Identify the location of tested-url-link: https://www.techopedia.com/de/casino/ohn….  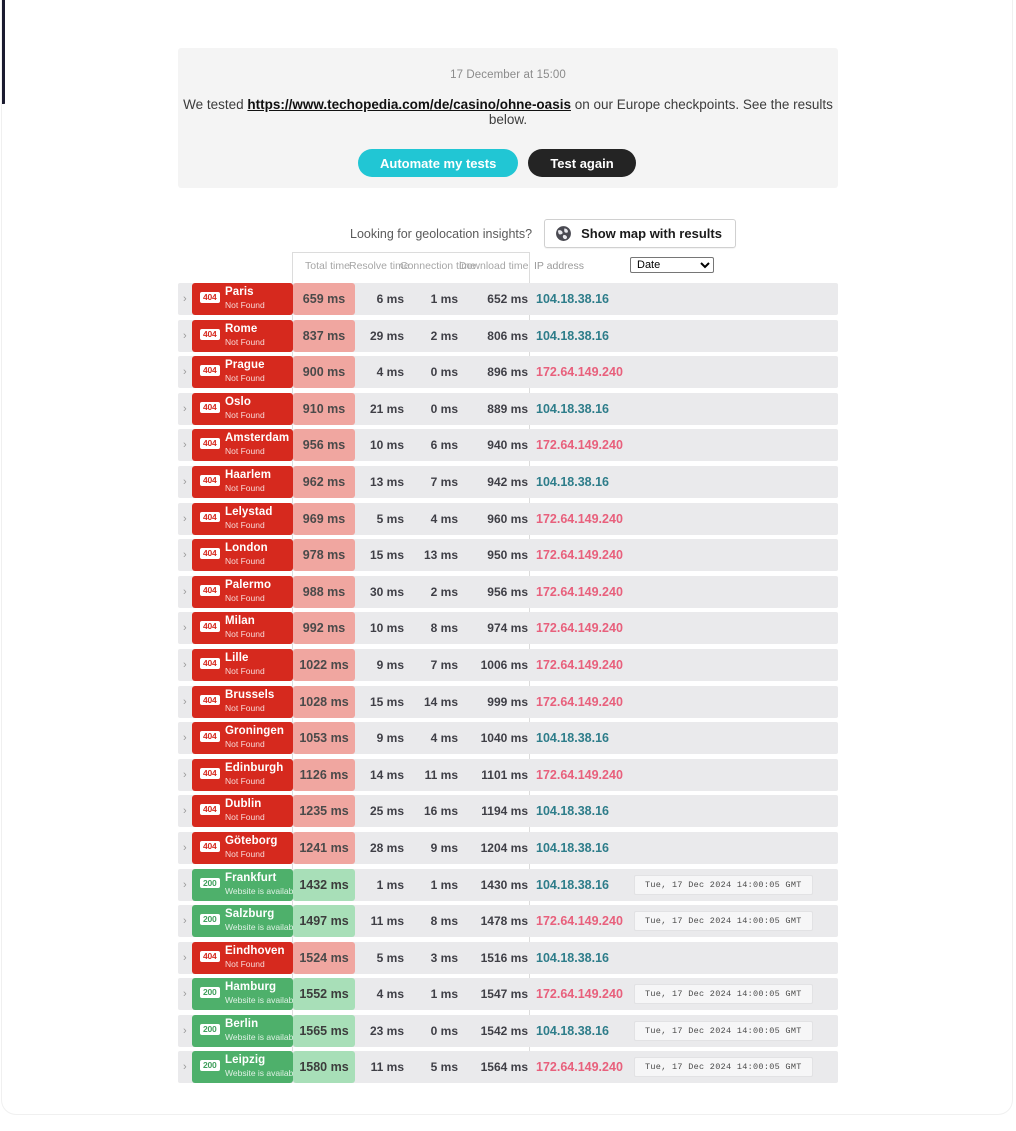
(409, 104).